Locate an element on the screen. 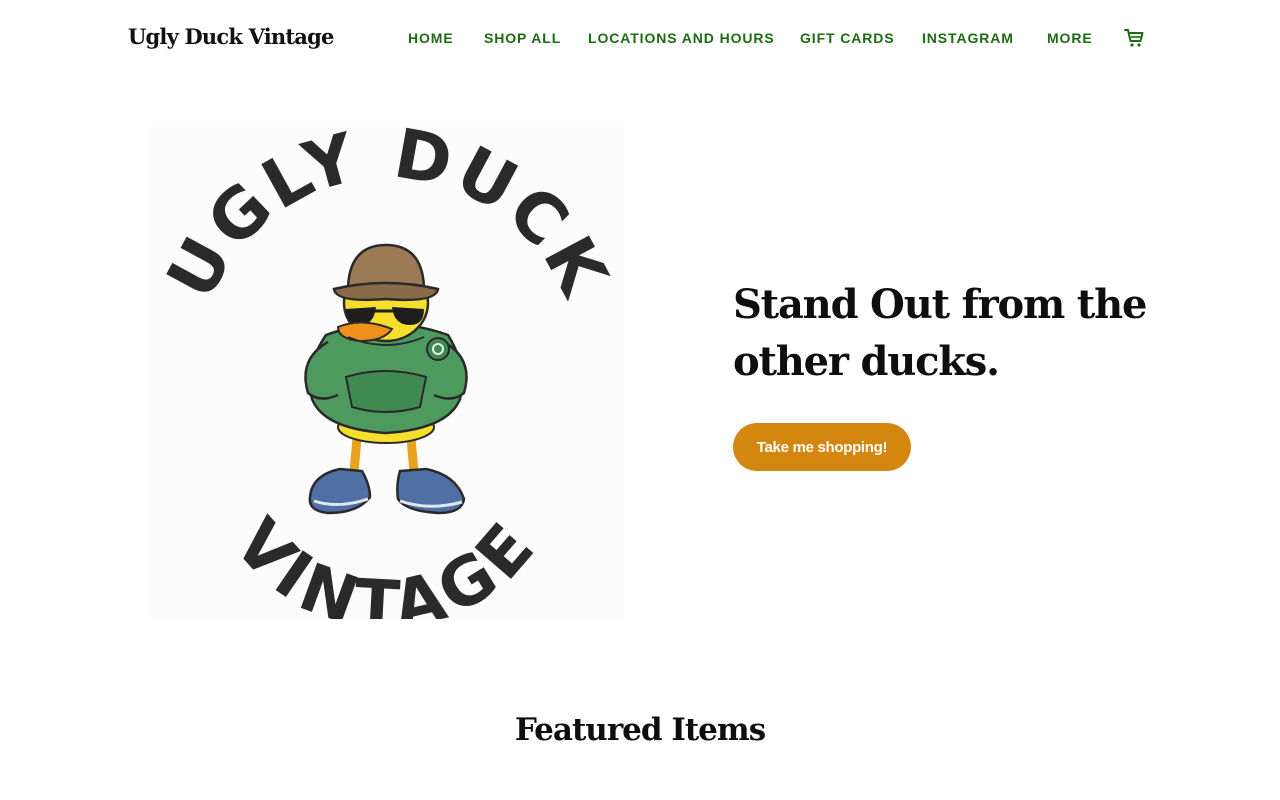  duck-mascot is located at coordinates (386, 379).